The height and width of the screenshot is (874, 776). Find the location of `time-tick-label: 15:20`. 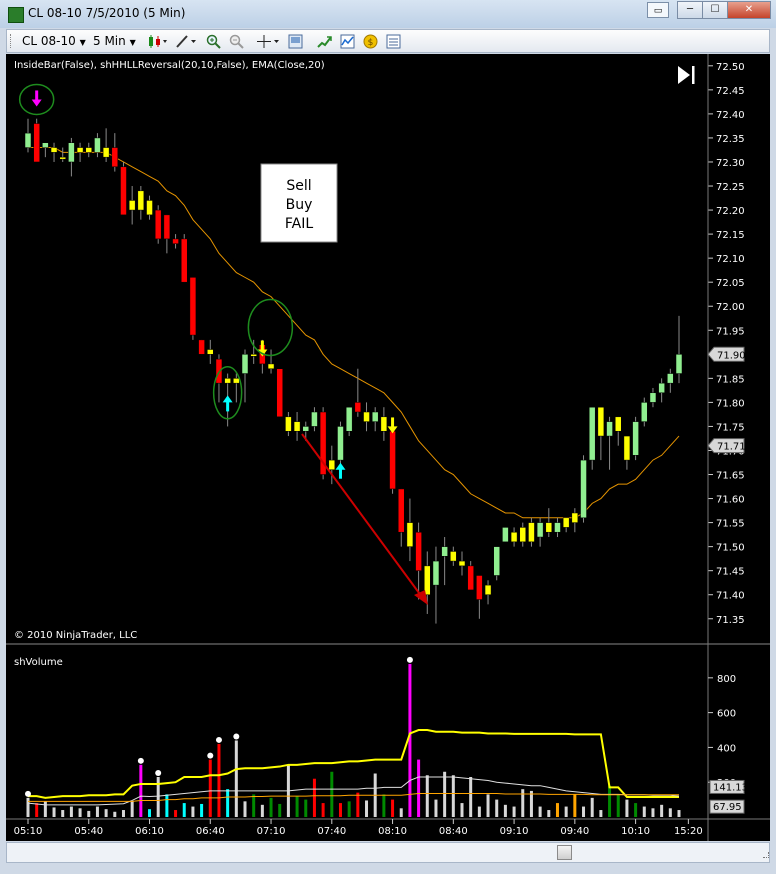

time-tick-label: 15:20 is located at coordinates (688, 831).